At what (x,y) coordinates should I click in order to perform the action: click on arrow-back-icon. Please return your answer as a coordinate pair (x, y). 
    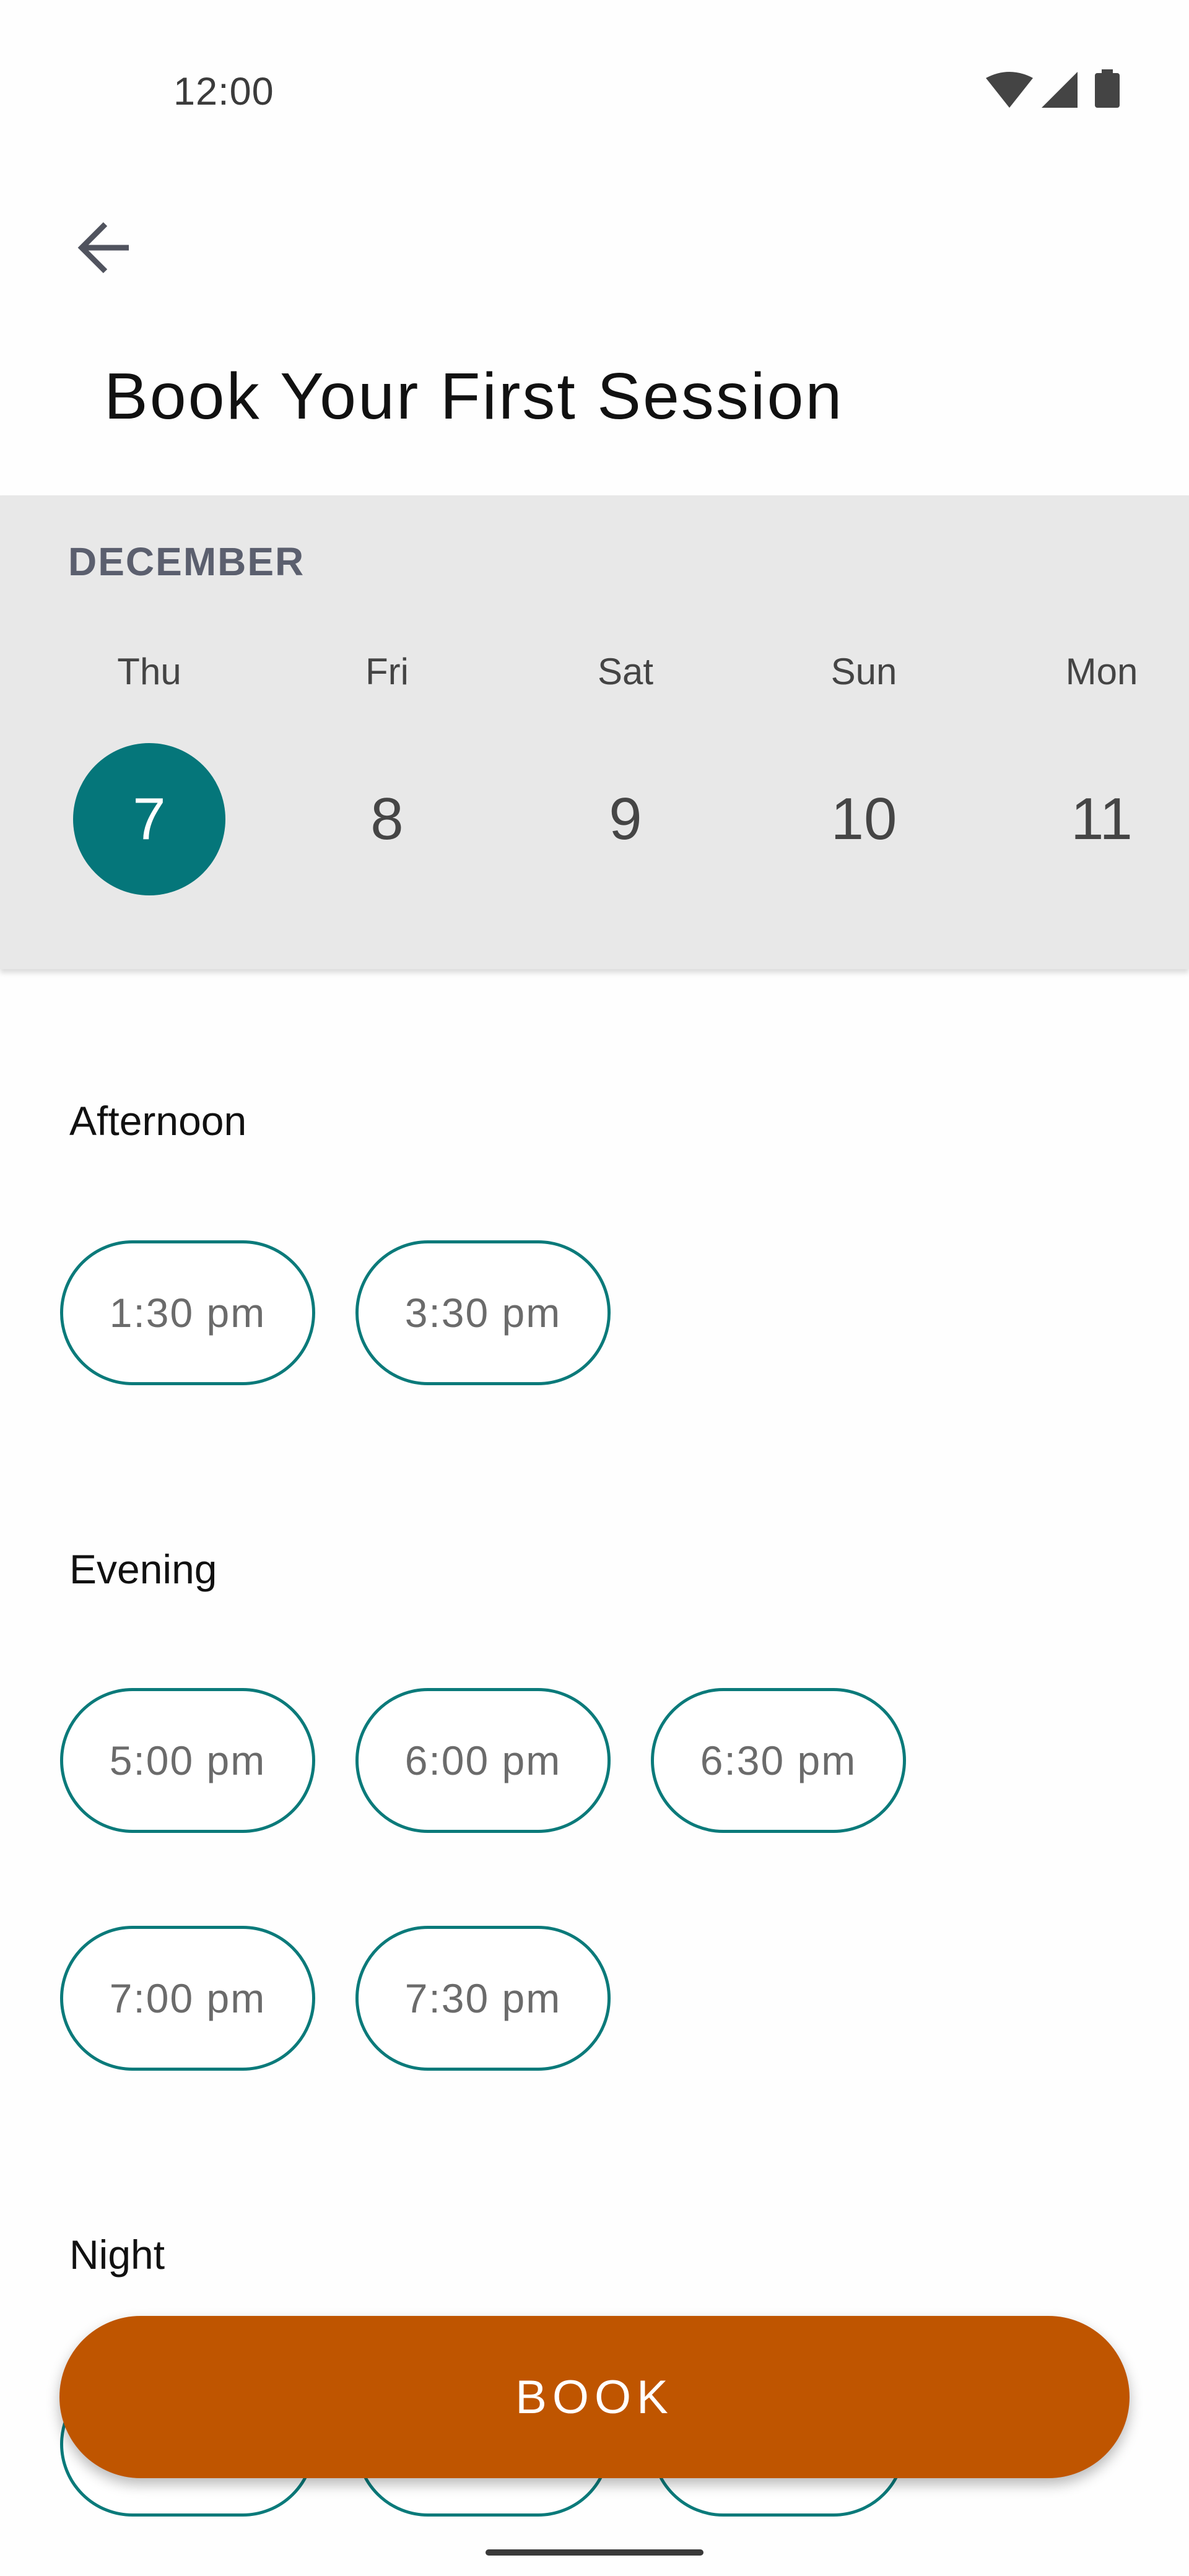
    Looking at the image, I should click on (103, 248).